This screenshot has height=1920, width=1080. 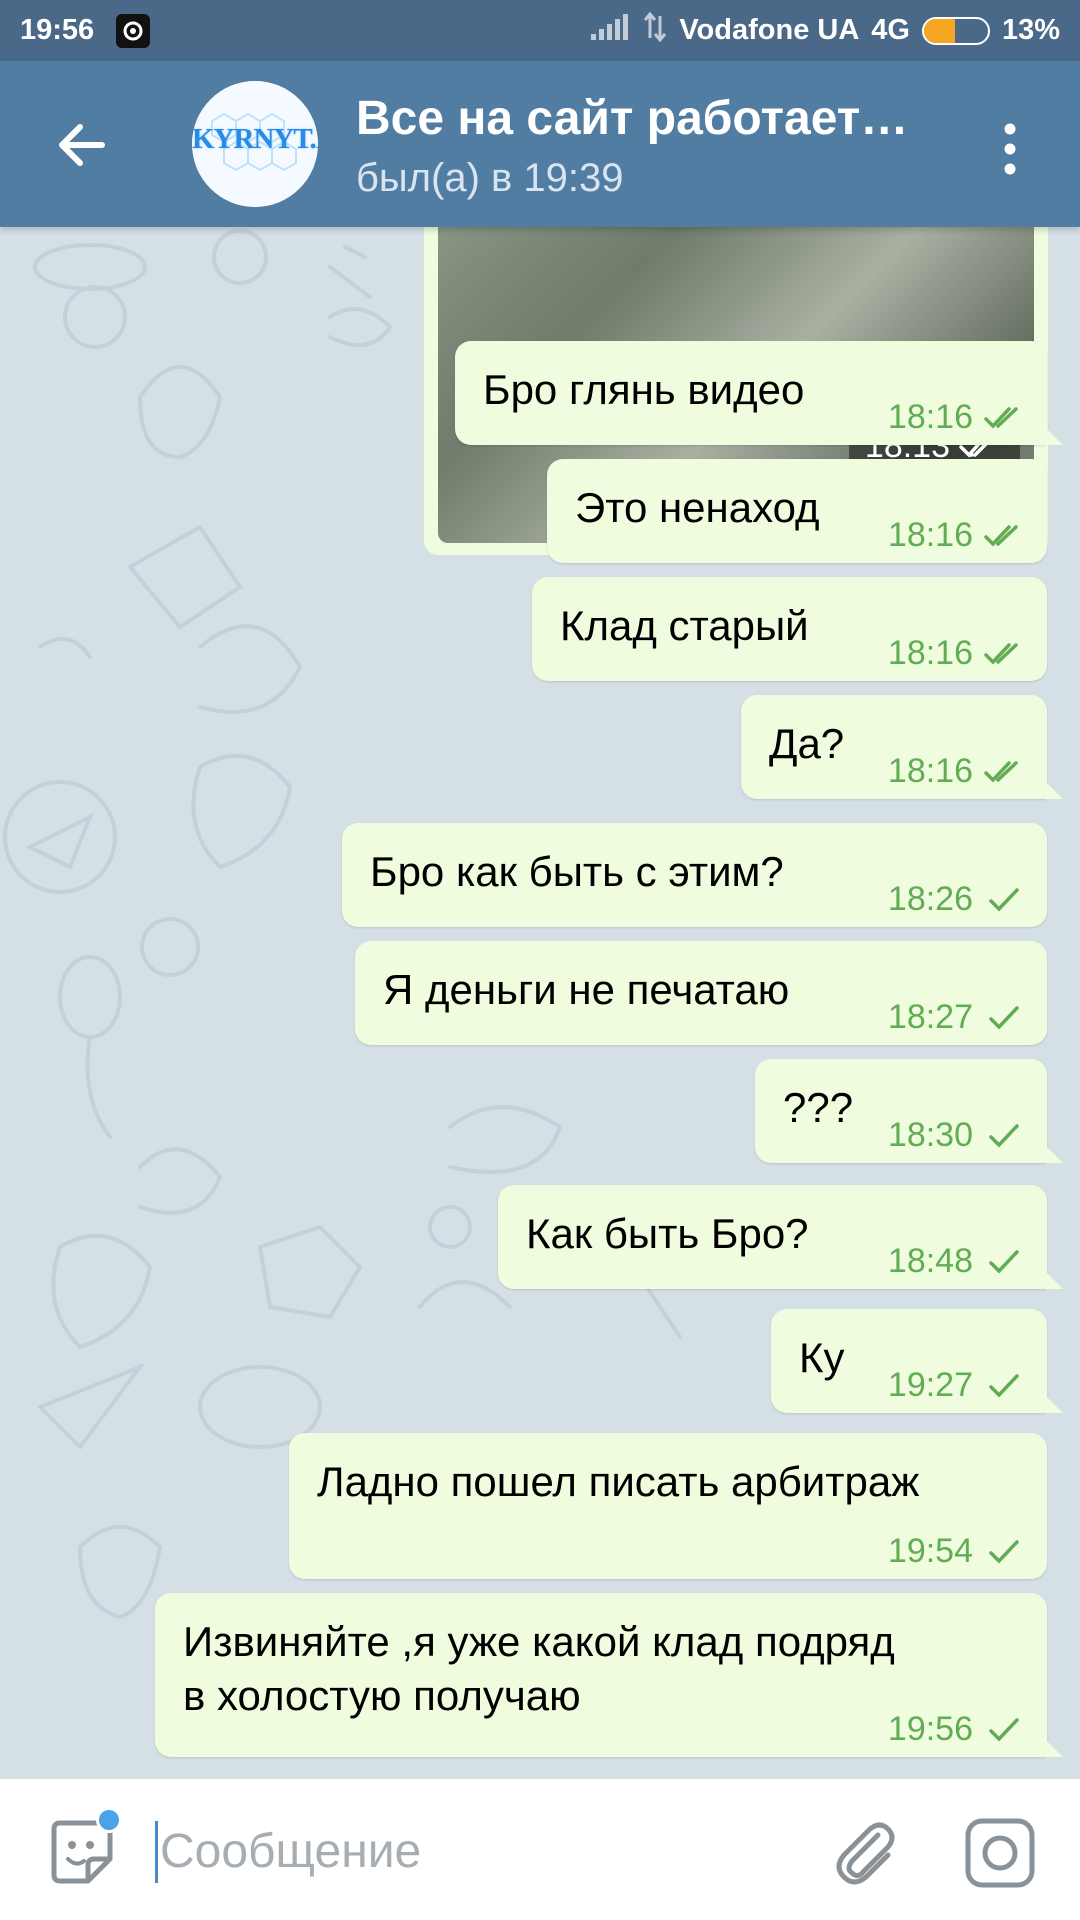 What do you see at coordinates (930, 899) in the screenshot?
I see `message-time: 18:26` at bounding box center [930, 899].